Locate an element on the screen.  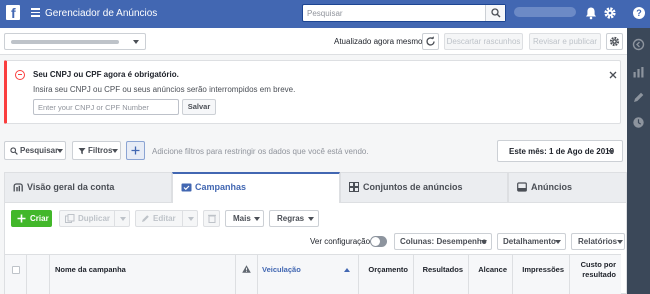
app-title: Gerenciador de Anúncios is located at coordinates (101, 13).